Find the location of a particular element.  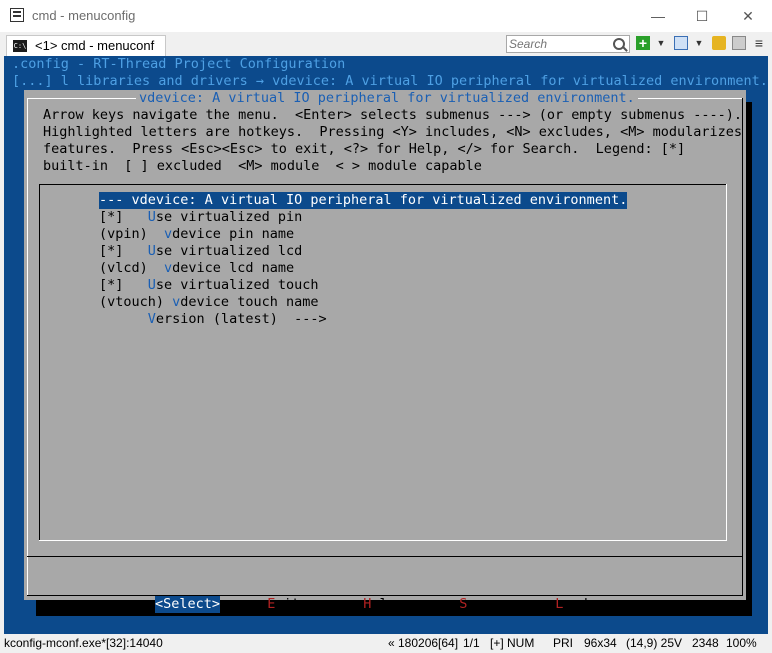

status-process: kconfig-mconf.exe*[32]:14040 is located at coordinates (83, 643).